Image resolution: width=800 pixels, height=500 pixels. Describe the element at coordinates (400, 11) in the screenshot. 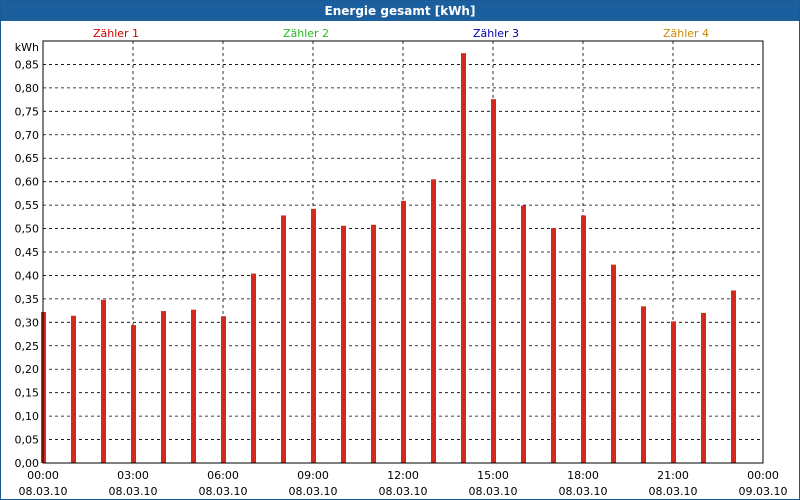

I see `window-title: Energie gesamt [kWh]` at that location.